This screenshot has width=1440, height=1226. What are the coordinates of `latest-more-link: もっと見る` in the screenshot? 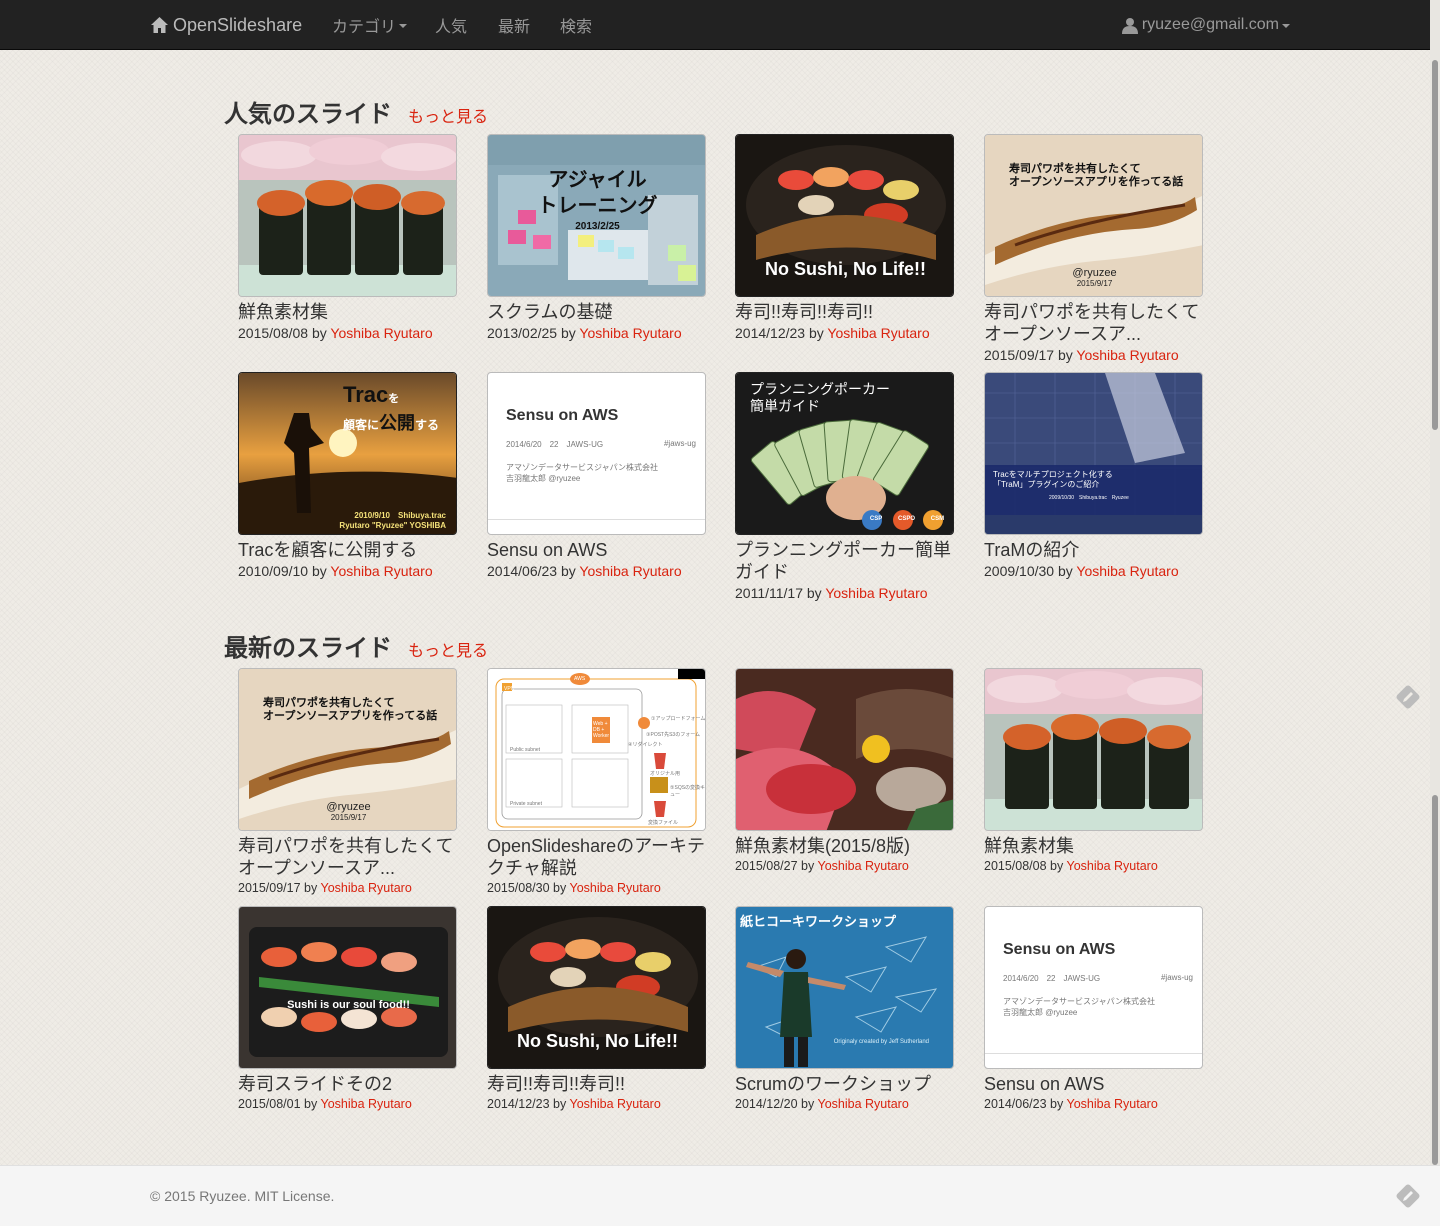 It's located at (448, 649).